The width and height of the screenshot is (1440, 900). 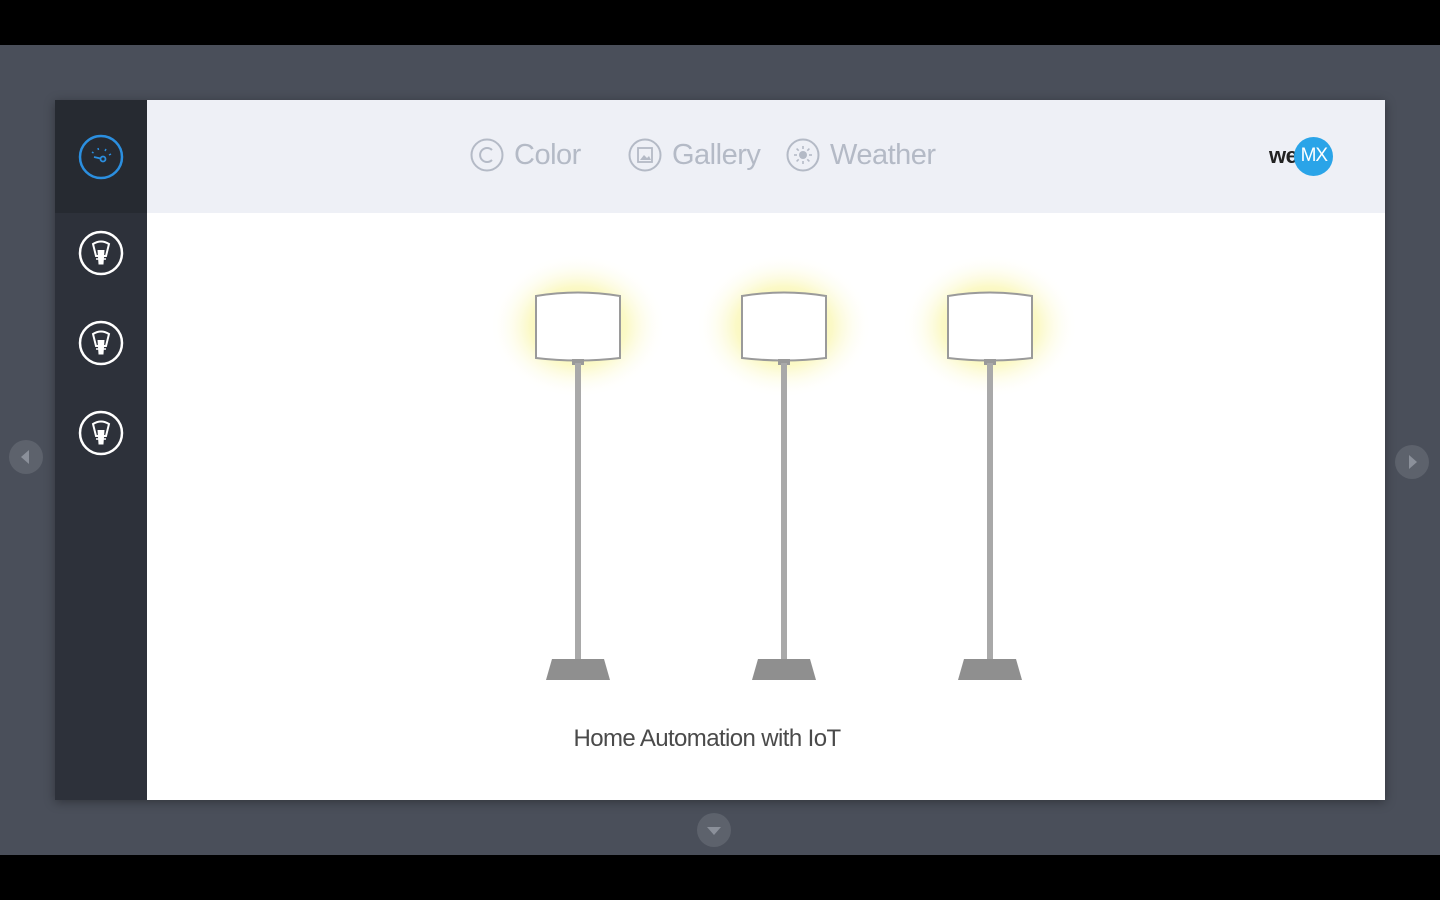 I want to click on chevron-down-icon, so click(x=714, y=831).